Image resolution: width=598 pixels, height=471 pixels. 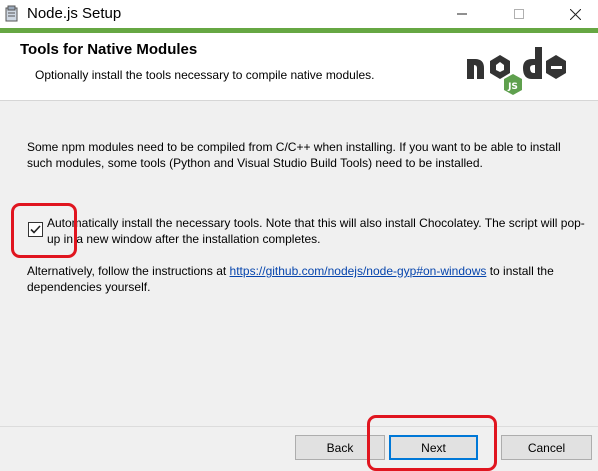 I want to click on maximize-button, so click(x=519, y=14).